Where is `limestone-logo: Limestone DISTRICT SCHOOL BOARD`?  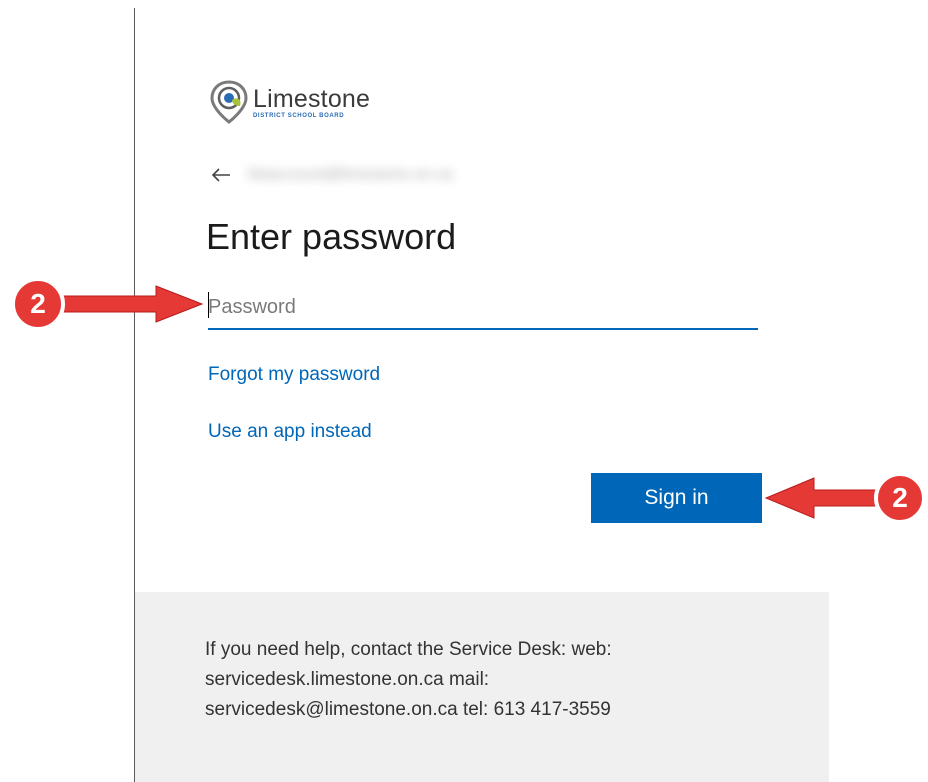
limestone-logo: Limestone DISTRICT SCHOOL BOARD is located at coordinates (290, 102).